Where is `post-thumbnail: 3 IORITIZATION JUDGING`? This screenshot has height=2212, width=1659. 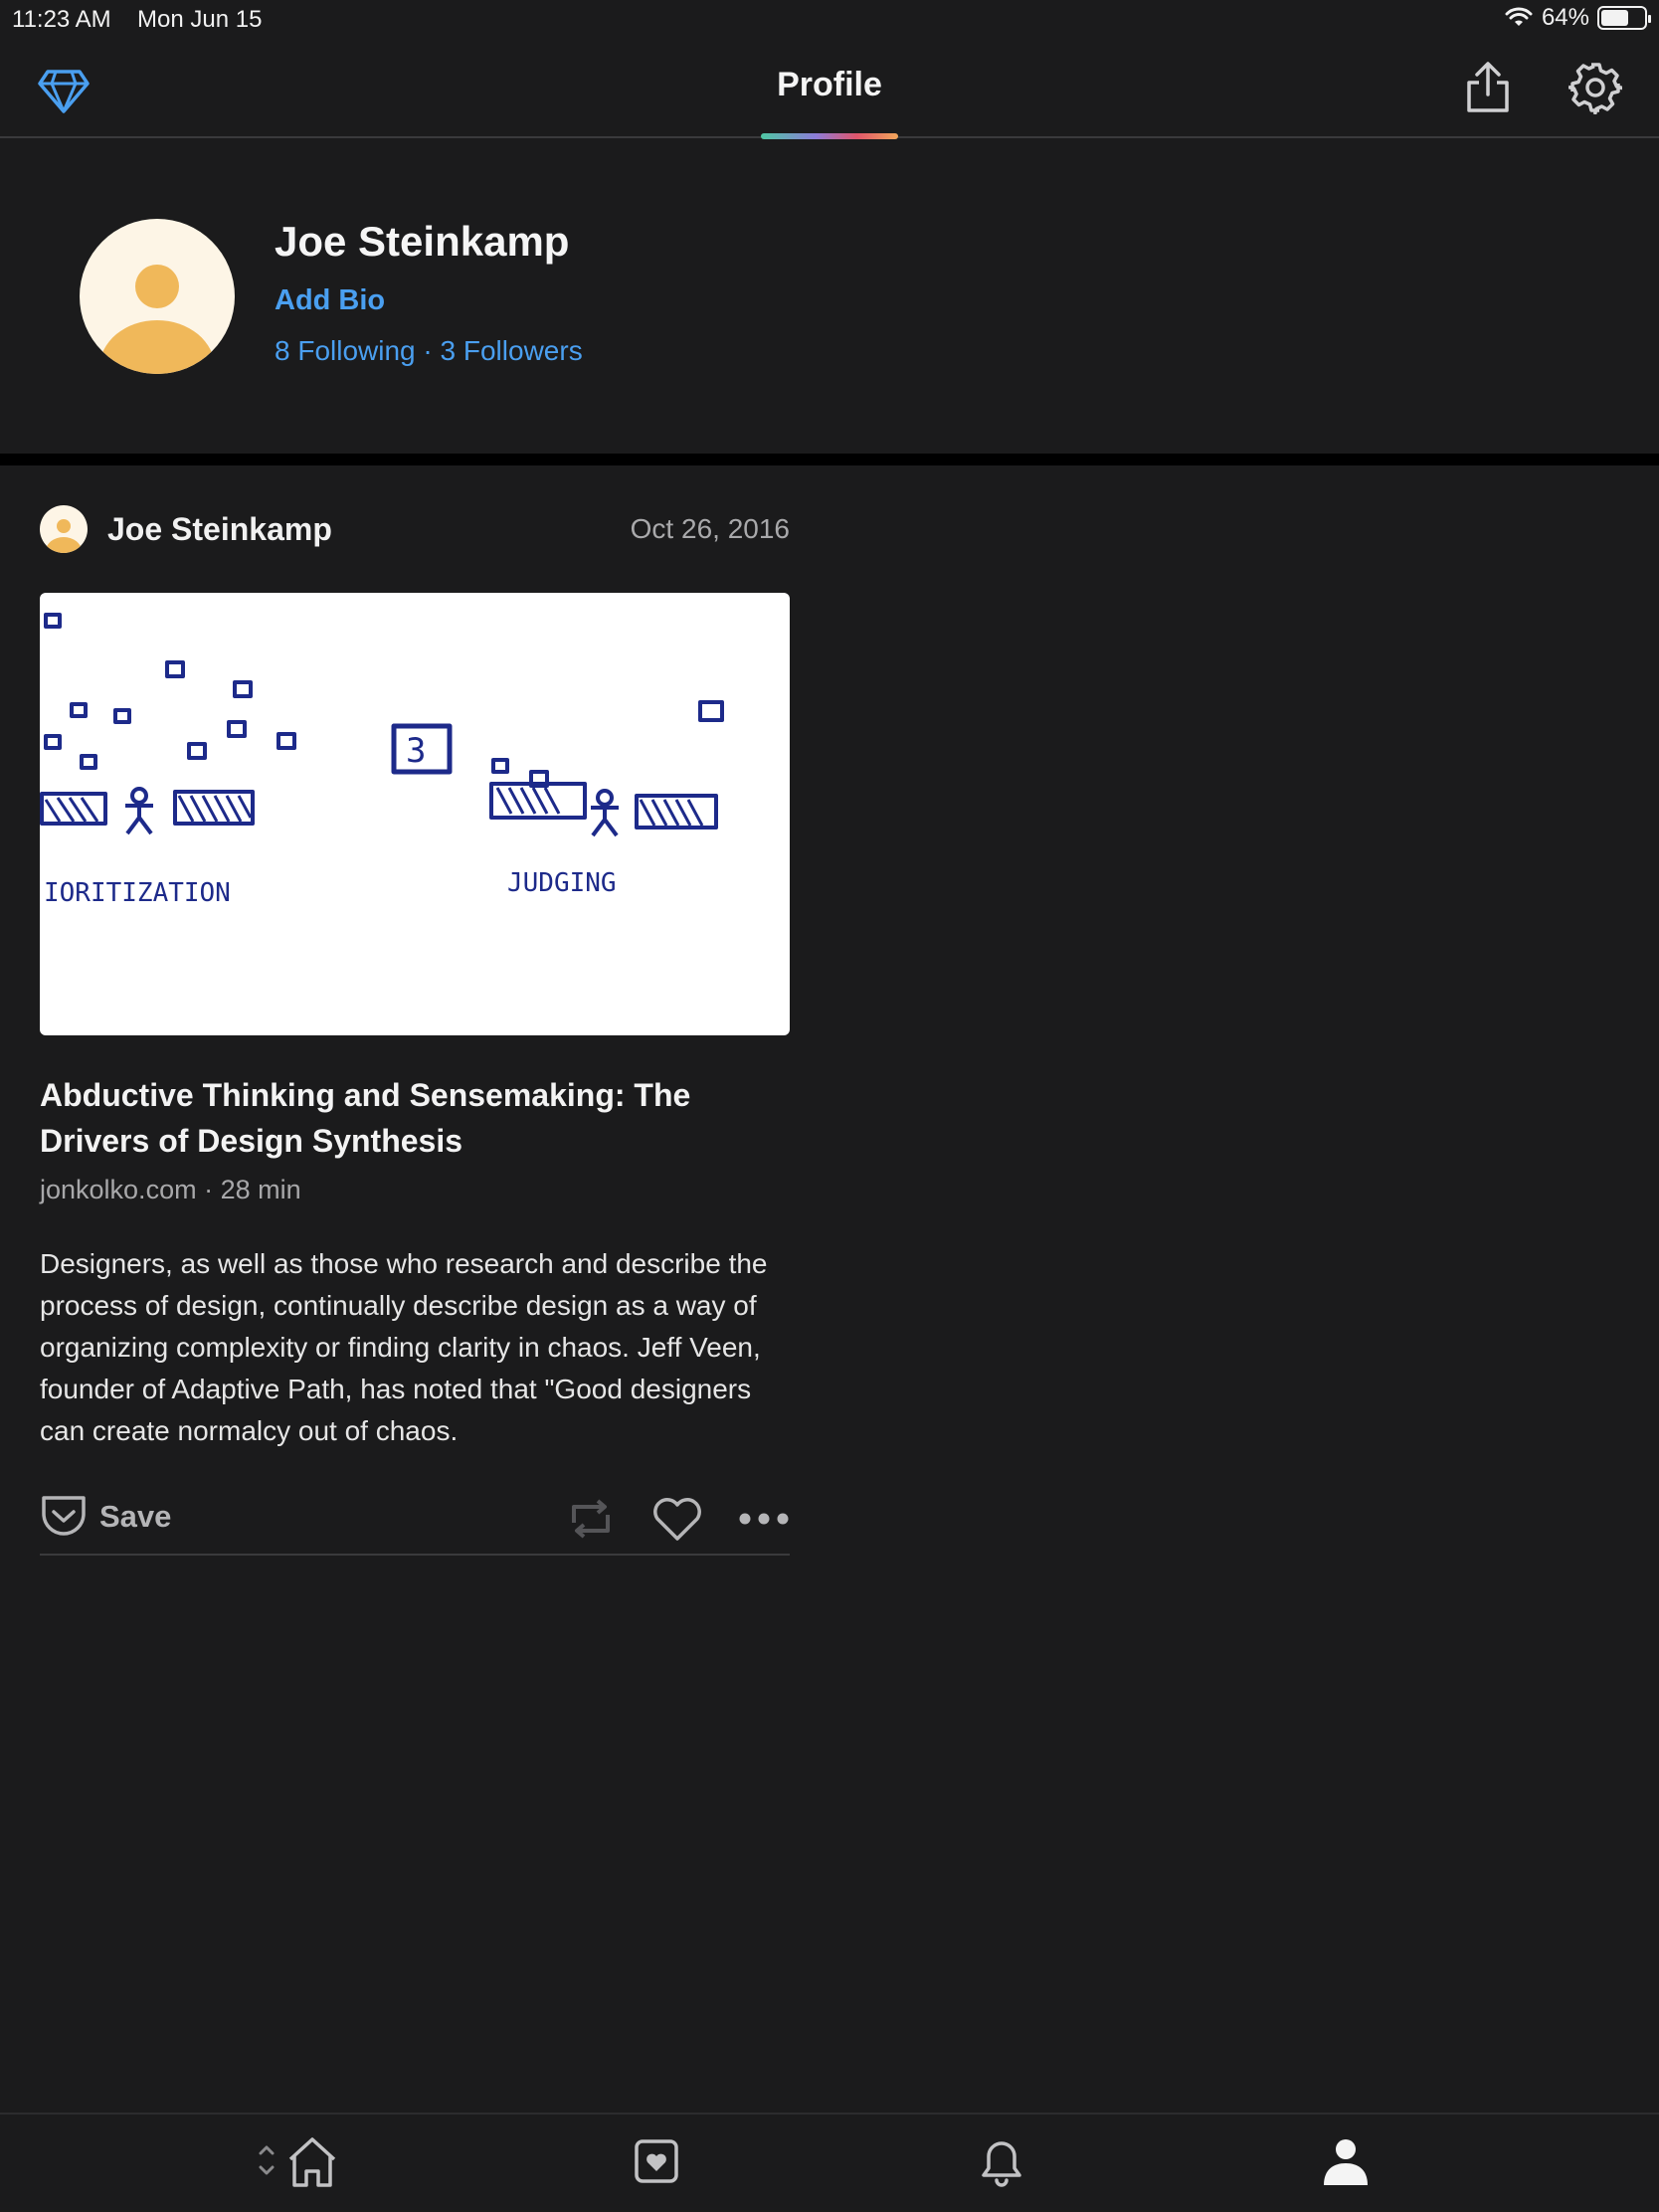 post-thumbnail: 3 IORITIZATION JUDGING is located at coordinates (415, 814).